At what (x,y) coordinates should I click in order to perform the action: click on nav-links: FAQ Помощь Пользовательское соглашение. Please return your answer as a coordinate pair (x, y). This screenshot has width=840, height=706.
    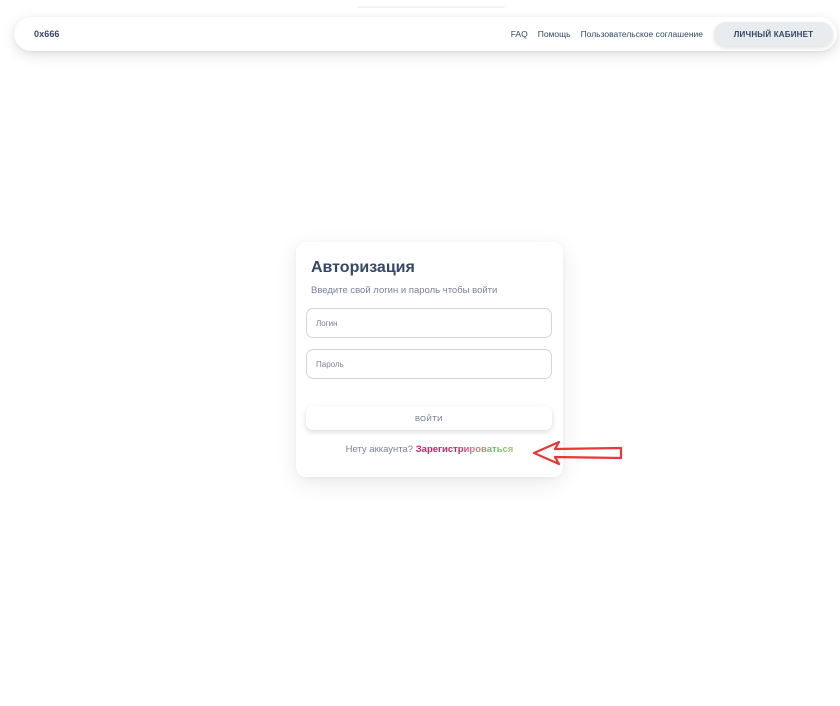
    Looking at the image, I should click on (607, 34).